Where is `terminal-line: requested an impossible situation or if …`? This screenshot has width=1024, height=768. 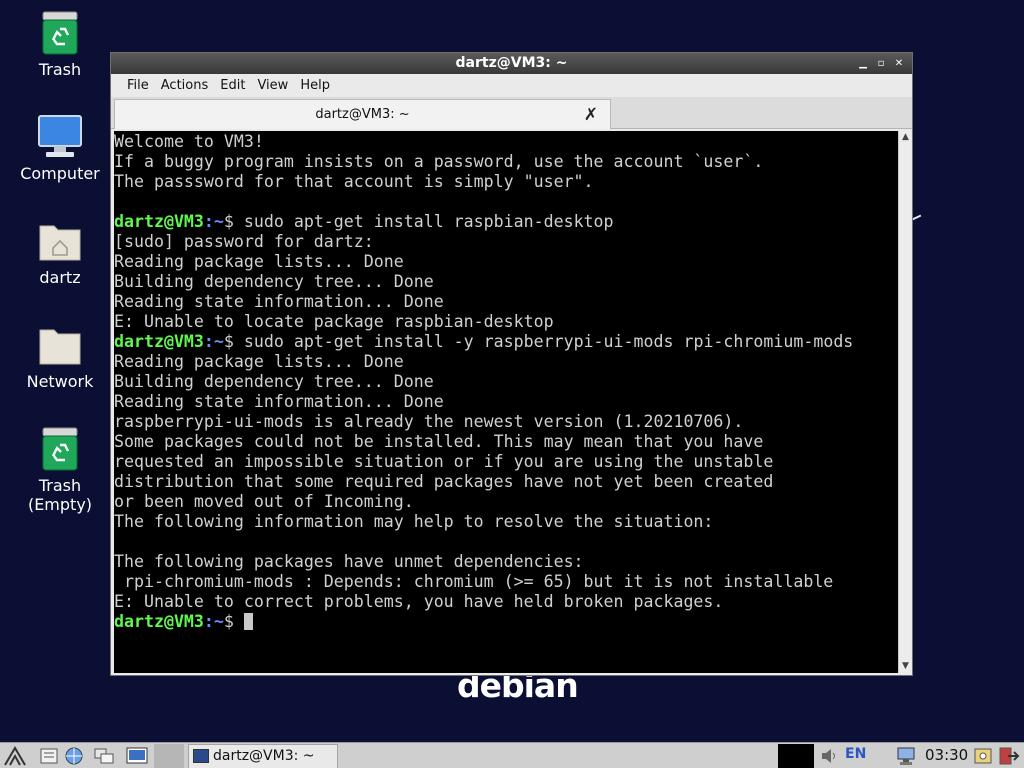
terminal-line: requested an impossible situation or if … is located at coordinates (506, 462).